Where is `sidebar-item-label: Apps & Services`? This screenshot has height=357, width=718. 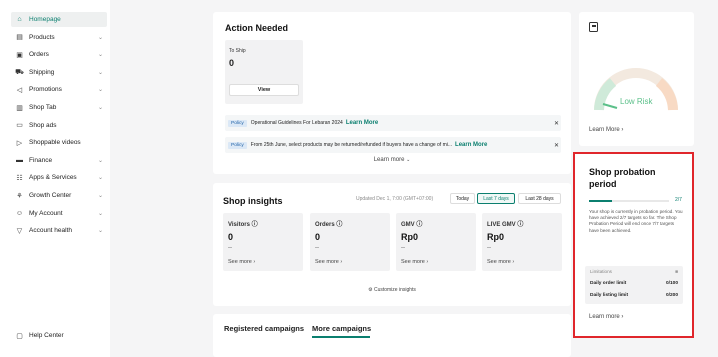 sidebar-item-label: Apps & Services is located at coordinates (53, 178).